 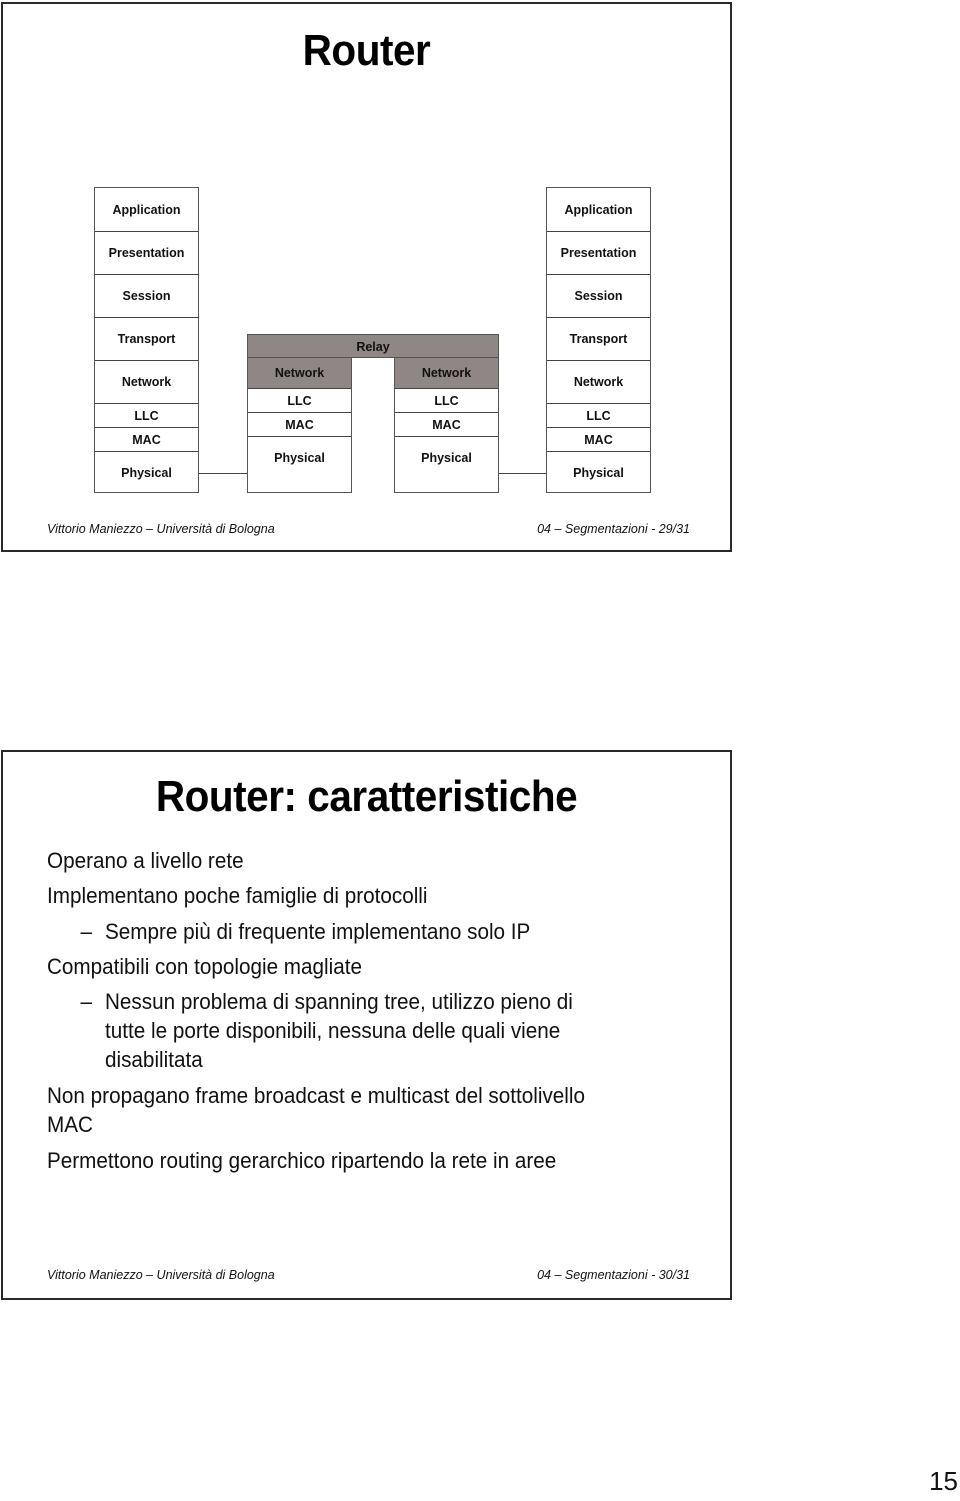 What do you see at coordinates (613, 529) in the screenshot?
I see `footer-slide-number: 04 – Segmentazioni - 29/31` at bounding box center [613, 529].